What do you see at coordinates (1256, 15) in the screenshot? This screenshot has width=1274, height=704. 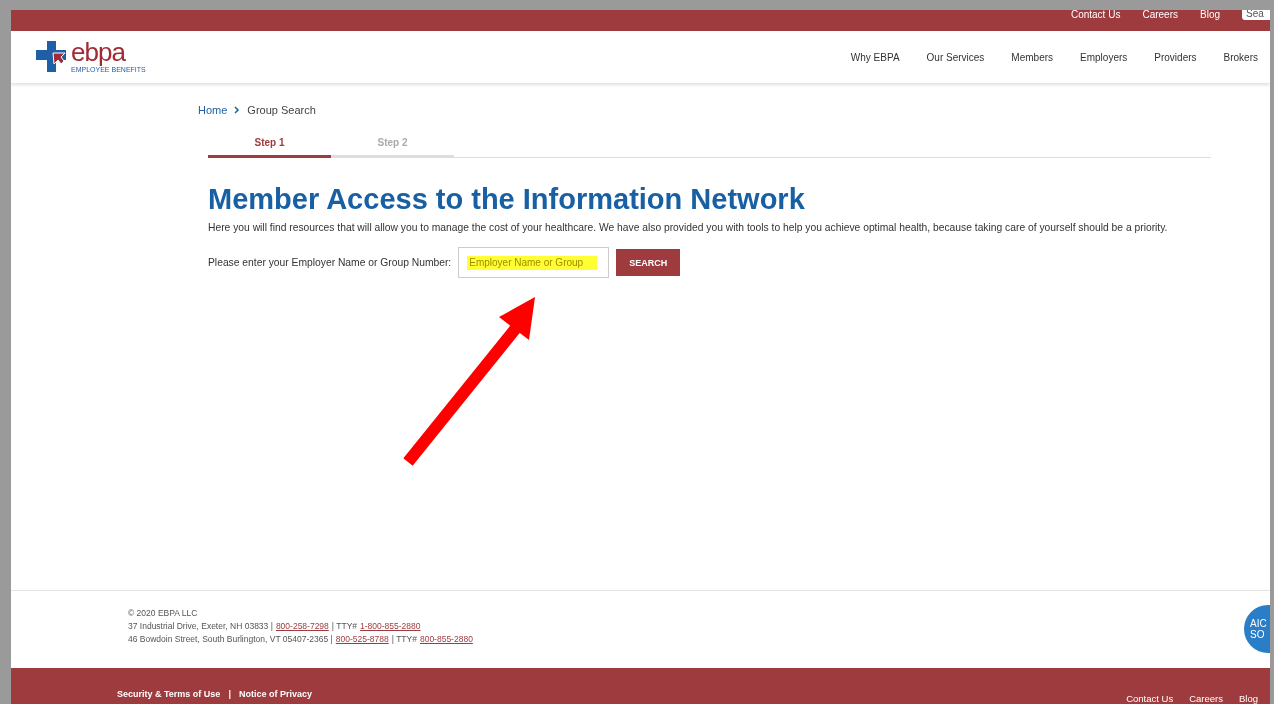 I see `site-search-input: Sea` at bounding box center [1256, 15].